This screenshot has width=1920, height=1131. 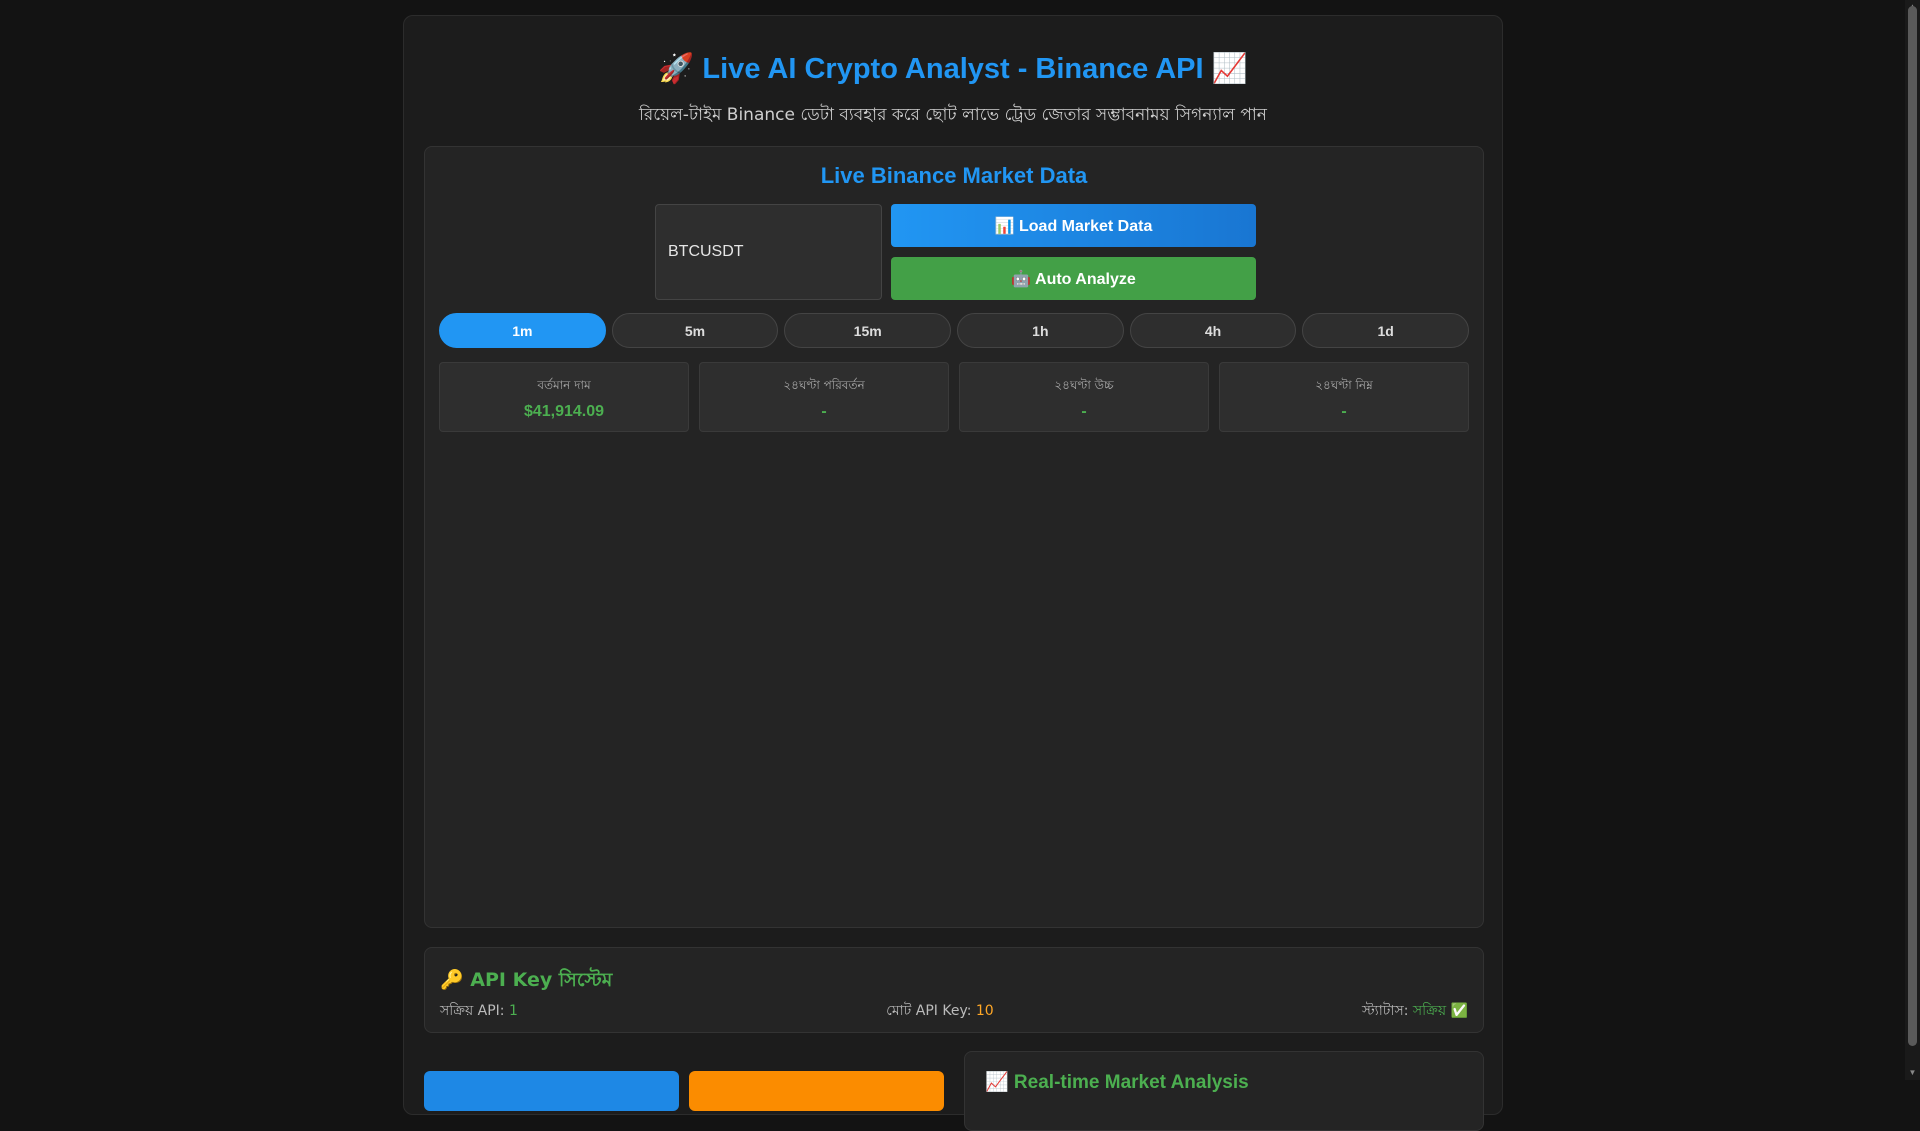 I want to click on scroll-down-icon: ▼, so click(x=1912, y=1073).